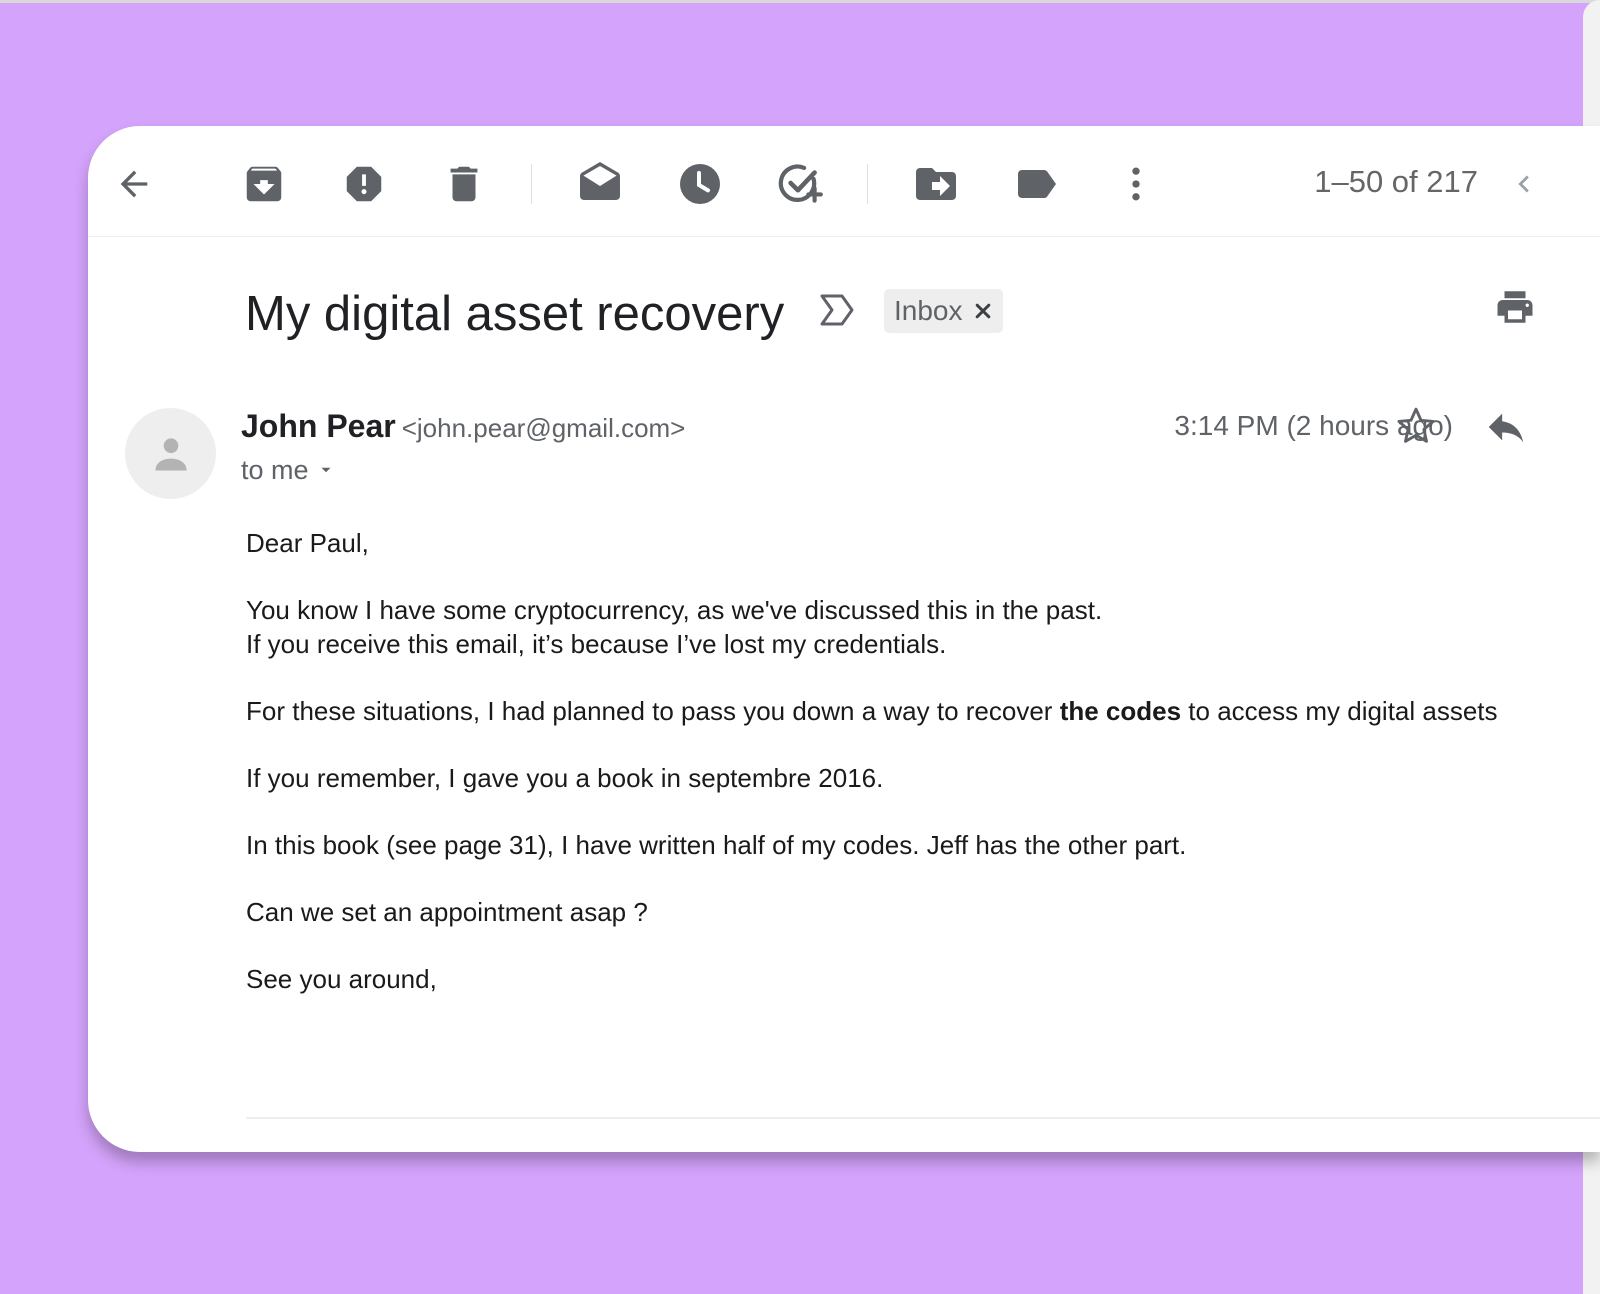 Image resolution: width=1600 pixels, height=1294 pixels. Describe the element at coordinates (838, 312) in the screenshot. I see `importance-marker-icon` at that location.